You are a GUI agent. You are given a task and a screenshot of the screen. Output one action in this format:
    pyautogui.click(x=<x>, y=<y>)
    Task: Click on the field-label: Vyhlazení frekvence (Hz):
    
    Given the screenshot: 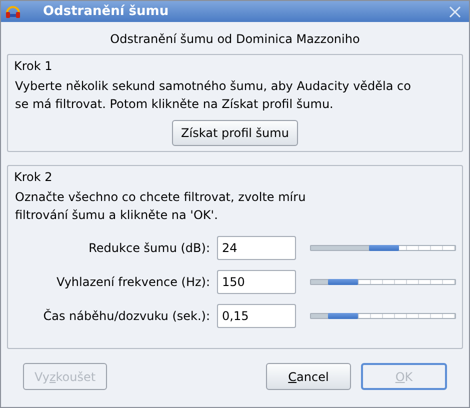 What is the action you would take?
    pyautogui.click(x=133, y=282)
    